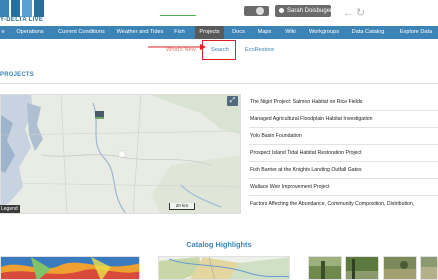 Image resolution: width=438 pixels, height=280 pixels. What do you see at coordinates (182, 206) in the screenshot?
I see `map-scale-bar: 20 km` at bounding box center [182, 206].